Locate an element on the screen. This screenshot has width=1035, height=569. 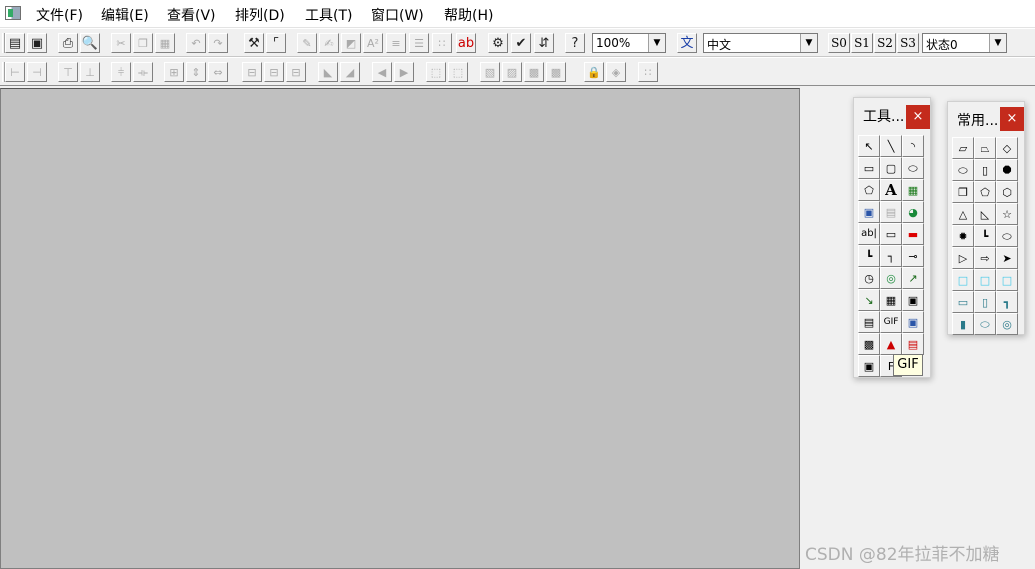
state-s1-button: S1 is located at coordinates (862, 43).